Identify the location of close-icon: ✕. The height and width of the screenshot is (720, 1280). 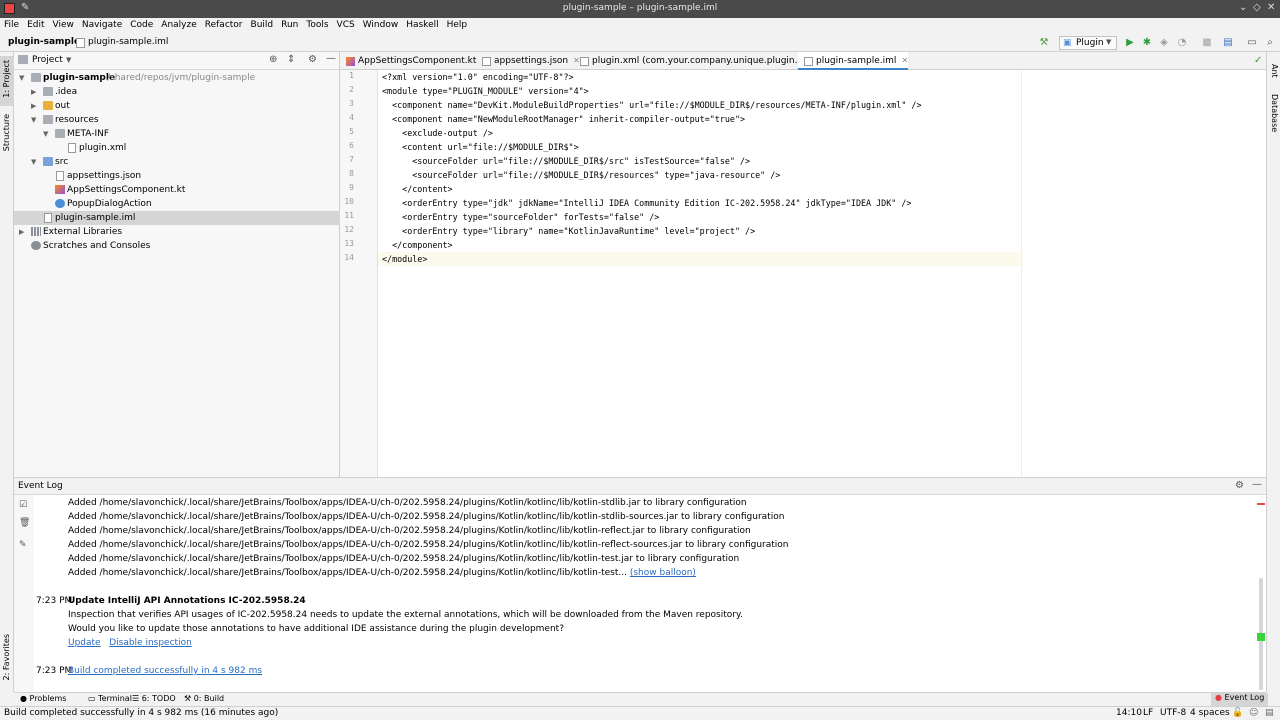
(1271, 7).